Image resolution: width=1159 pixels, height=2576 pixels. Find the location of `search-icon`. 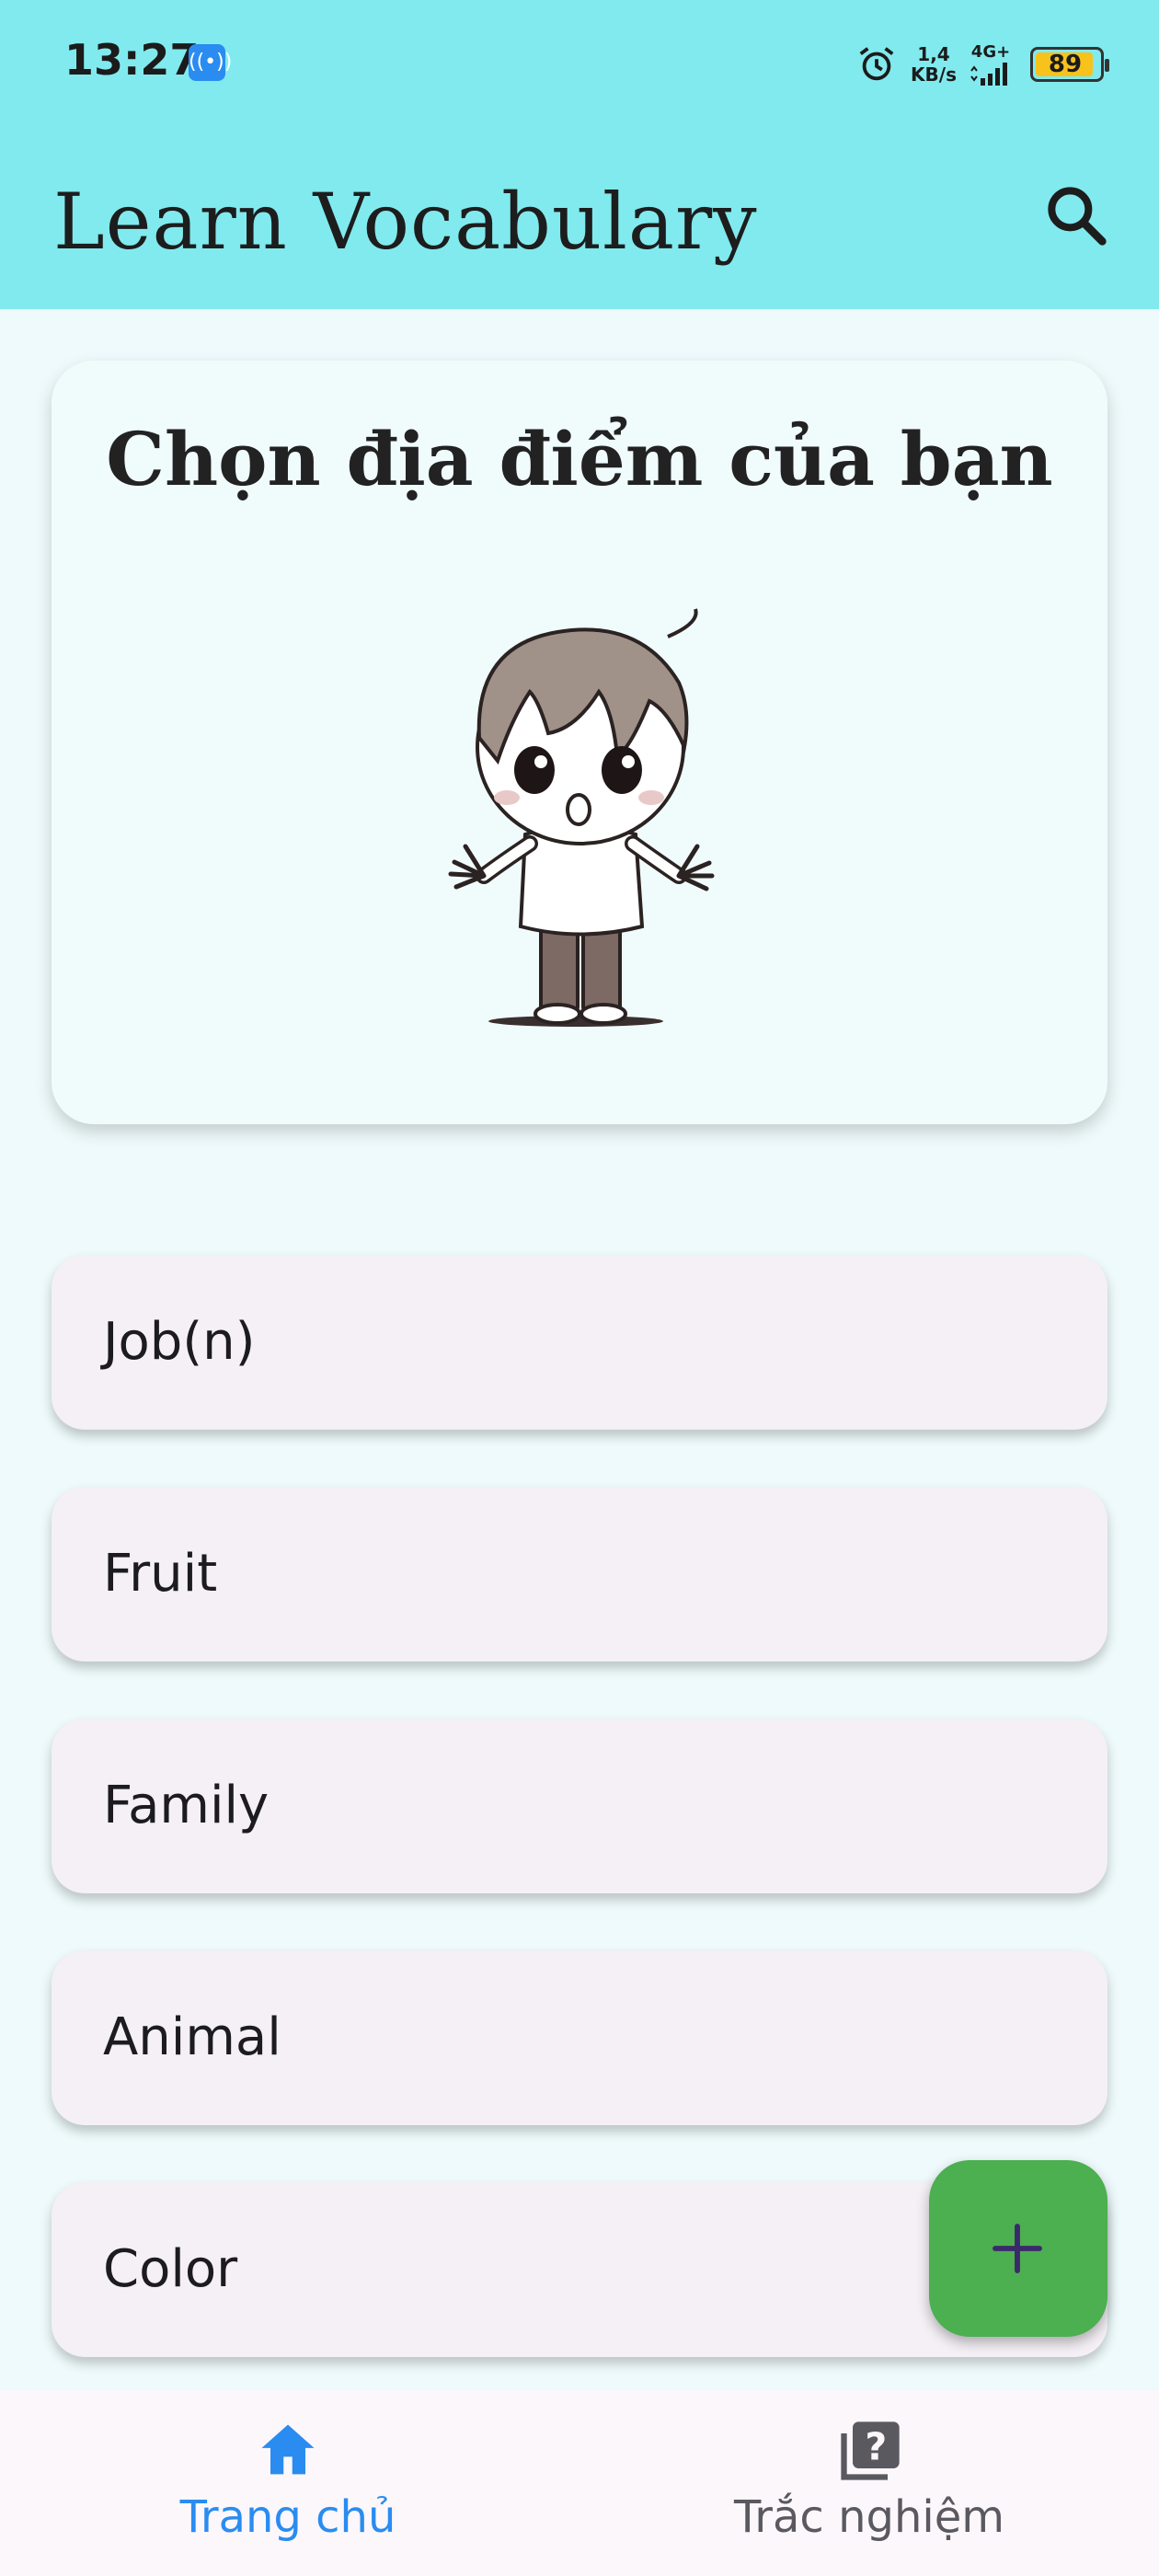

search-icon is located at coordinates (1076, 215).